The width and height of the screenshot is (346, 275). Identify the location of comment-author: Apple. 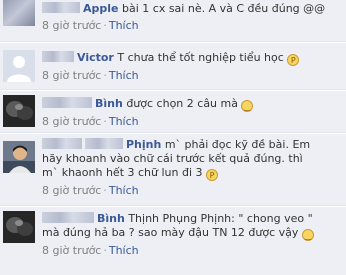
(101, 8).